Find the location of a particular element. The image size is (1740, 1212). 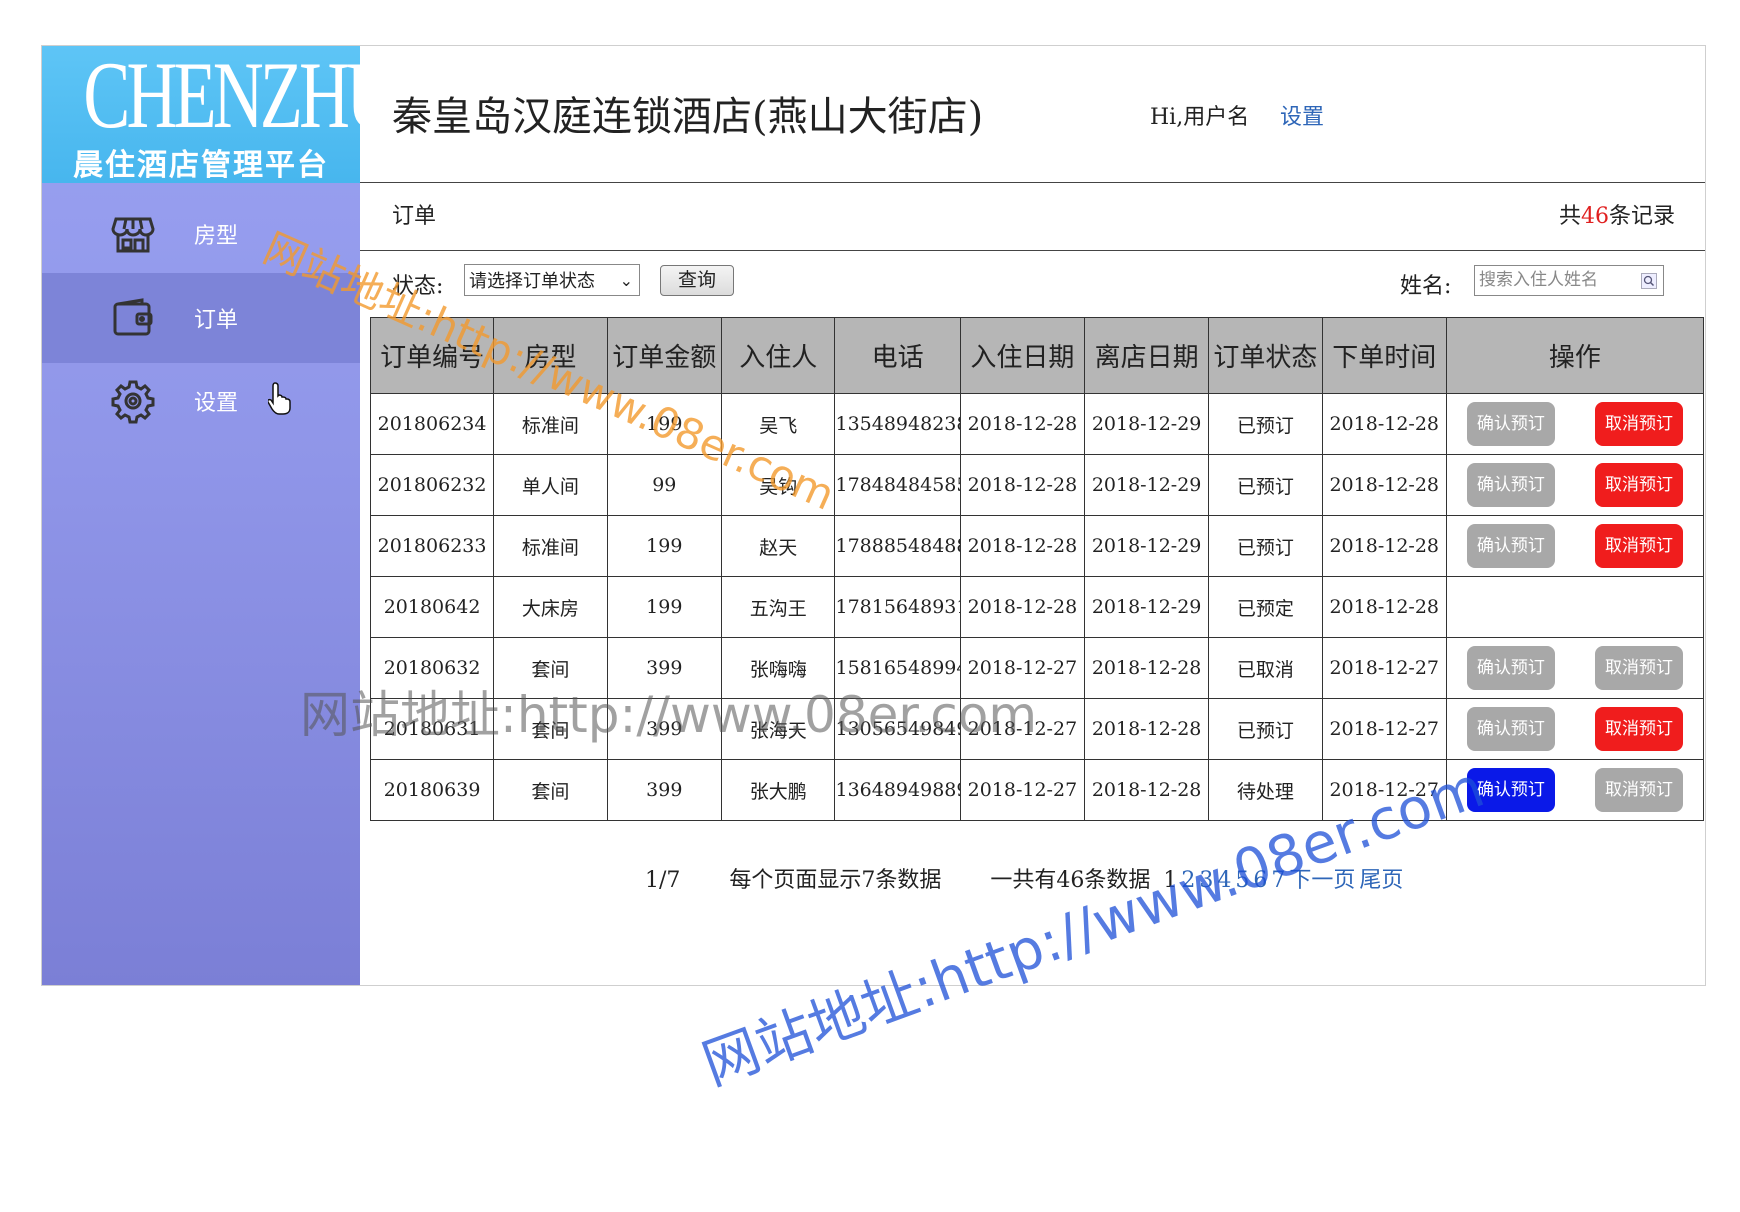

table-cell-guest: 张海天 is located at coordinates (778, 729).